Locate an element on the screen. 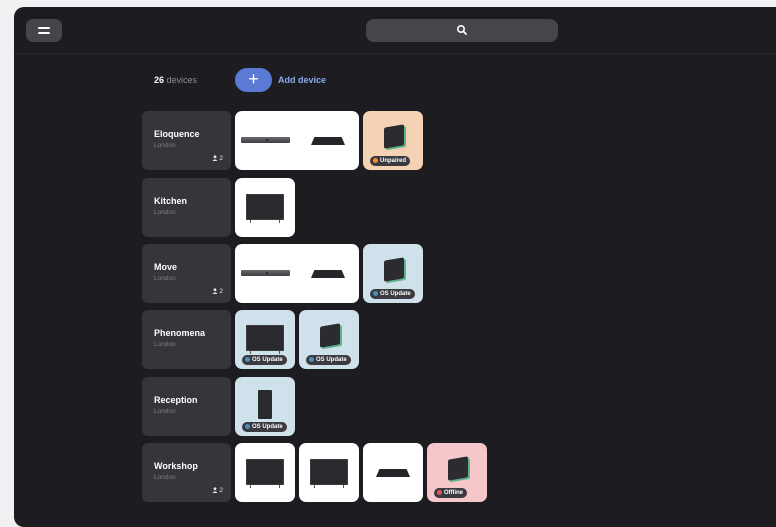 The width and height of the screenshot is (776, 527). menu-button is located at coordinates (44, 30).